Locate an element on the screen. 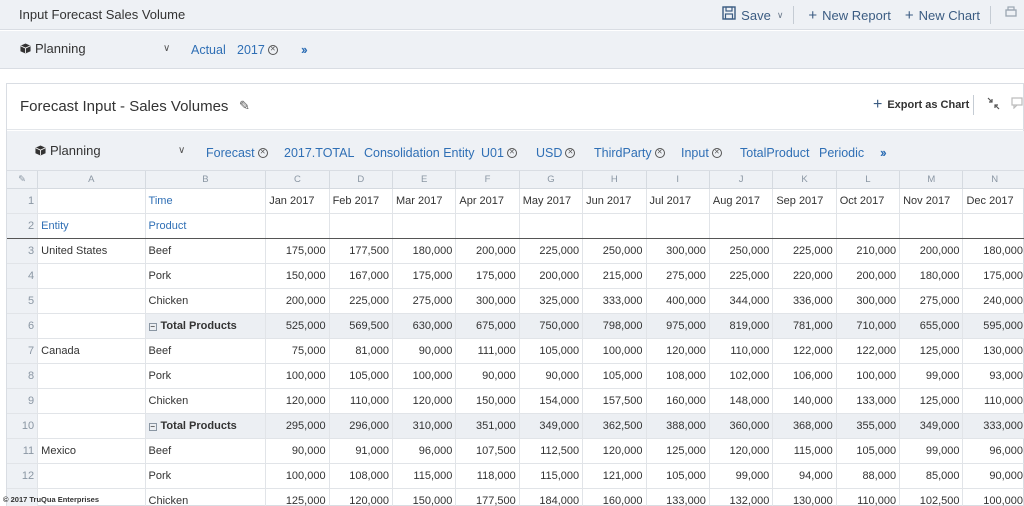 The image size is (1024, 506). column-letter: H is located at coordinates (614, 180).